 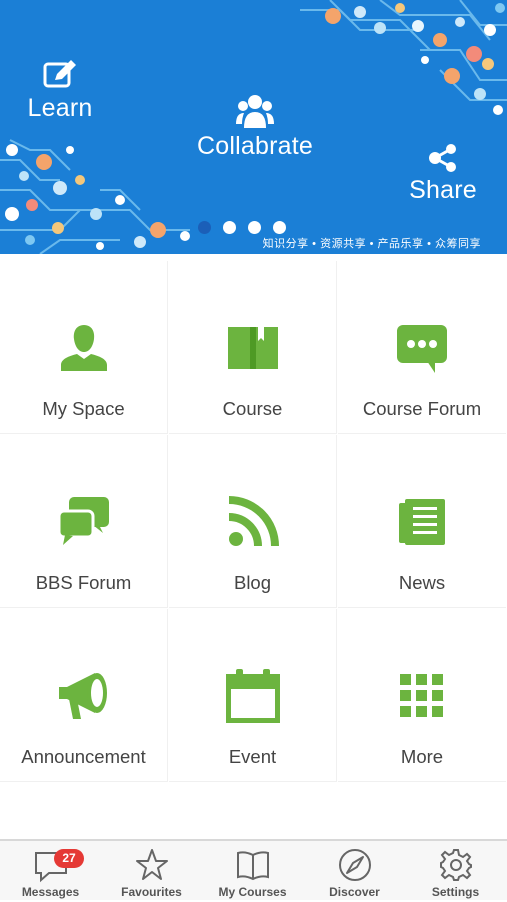 I want to click on newspaper-icon, so click(x=422, y=522).